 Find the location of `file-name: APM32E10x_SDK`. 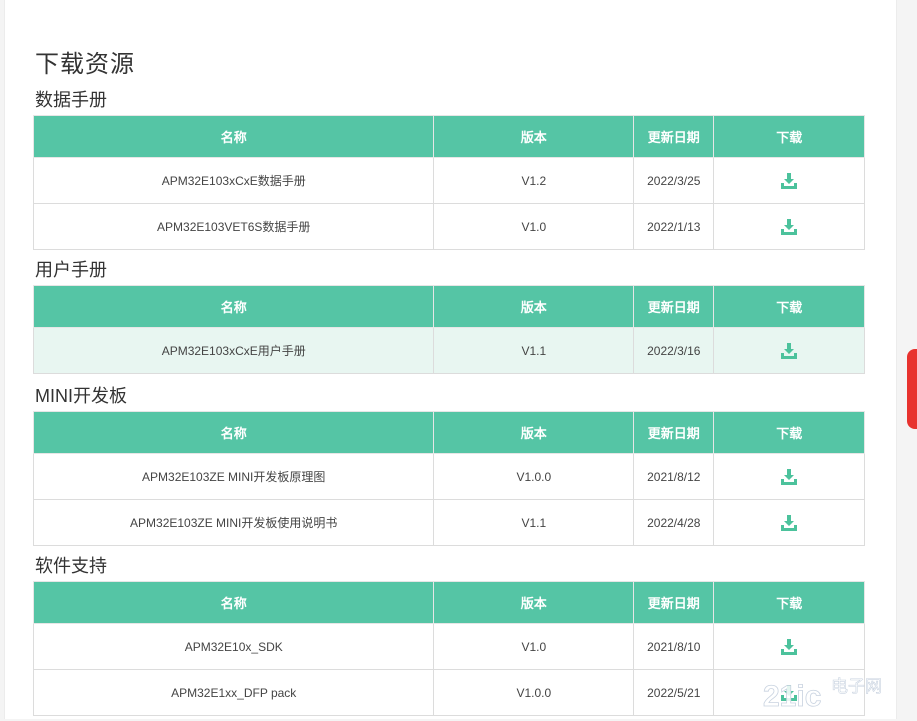

file-name: APM32E10x_SDK is located at coordinates (233, 646).